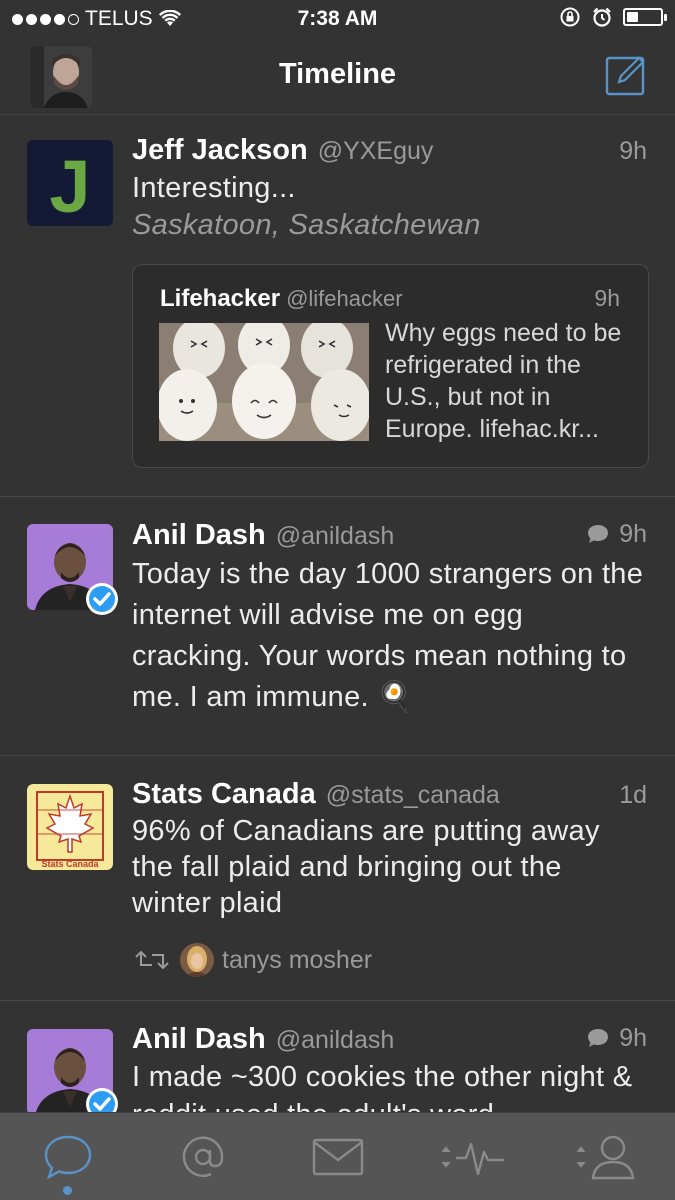  I want to click on eggs-thumbnail, so click(264, 382).